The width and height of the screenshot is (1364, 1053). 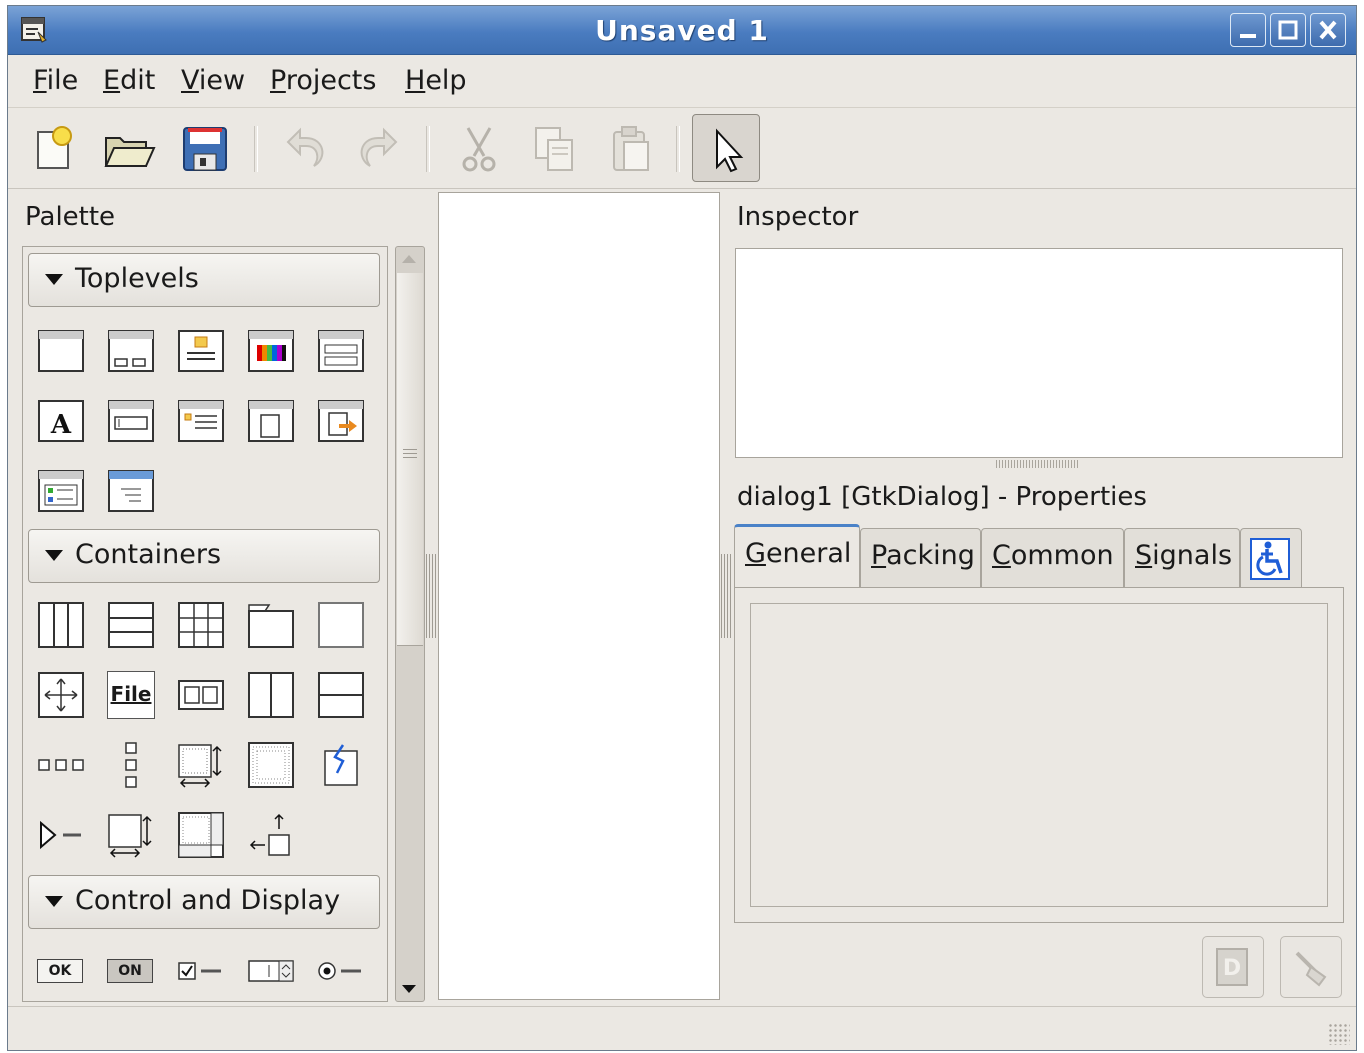 What do you see at coordinates (70, 217) in the screenshot?
I see `palette-title: Palette` at bounding box center [70, 217].